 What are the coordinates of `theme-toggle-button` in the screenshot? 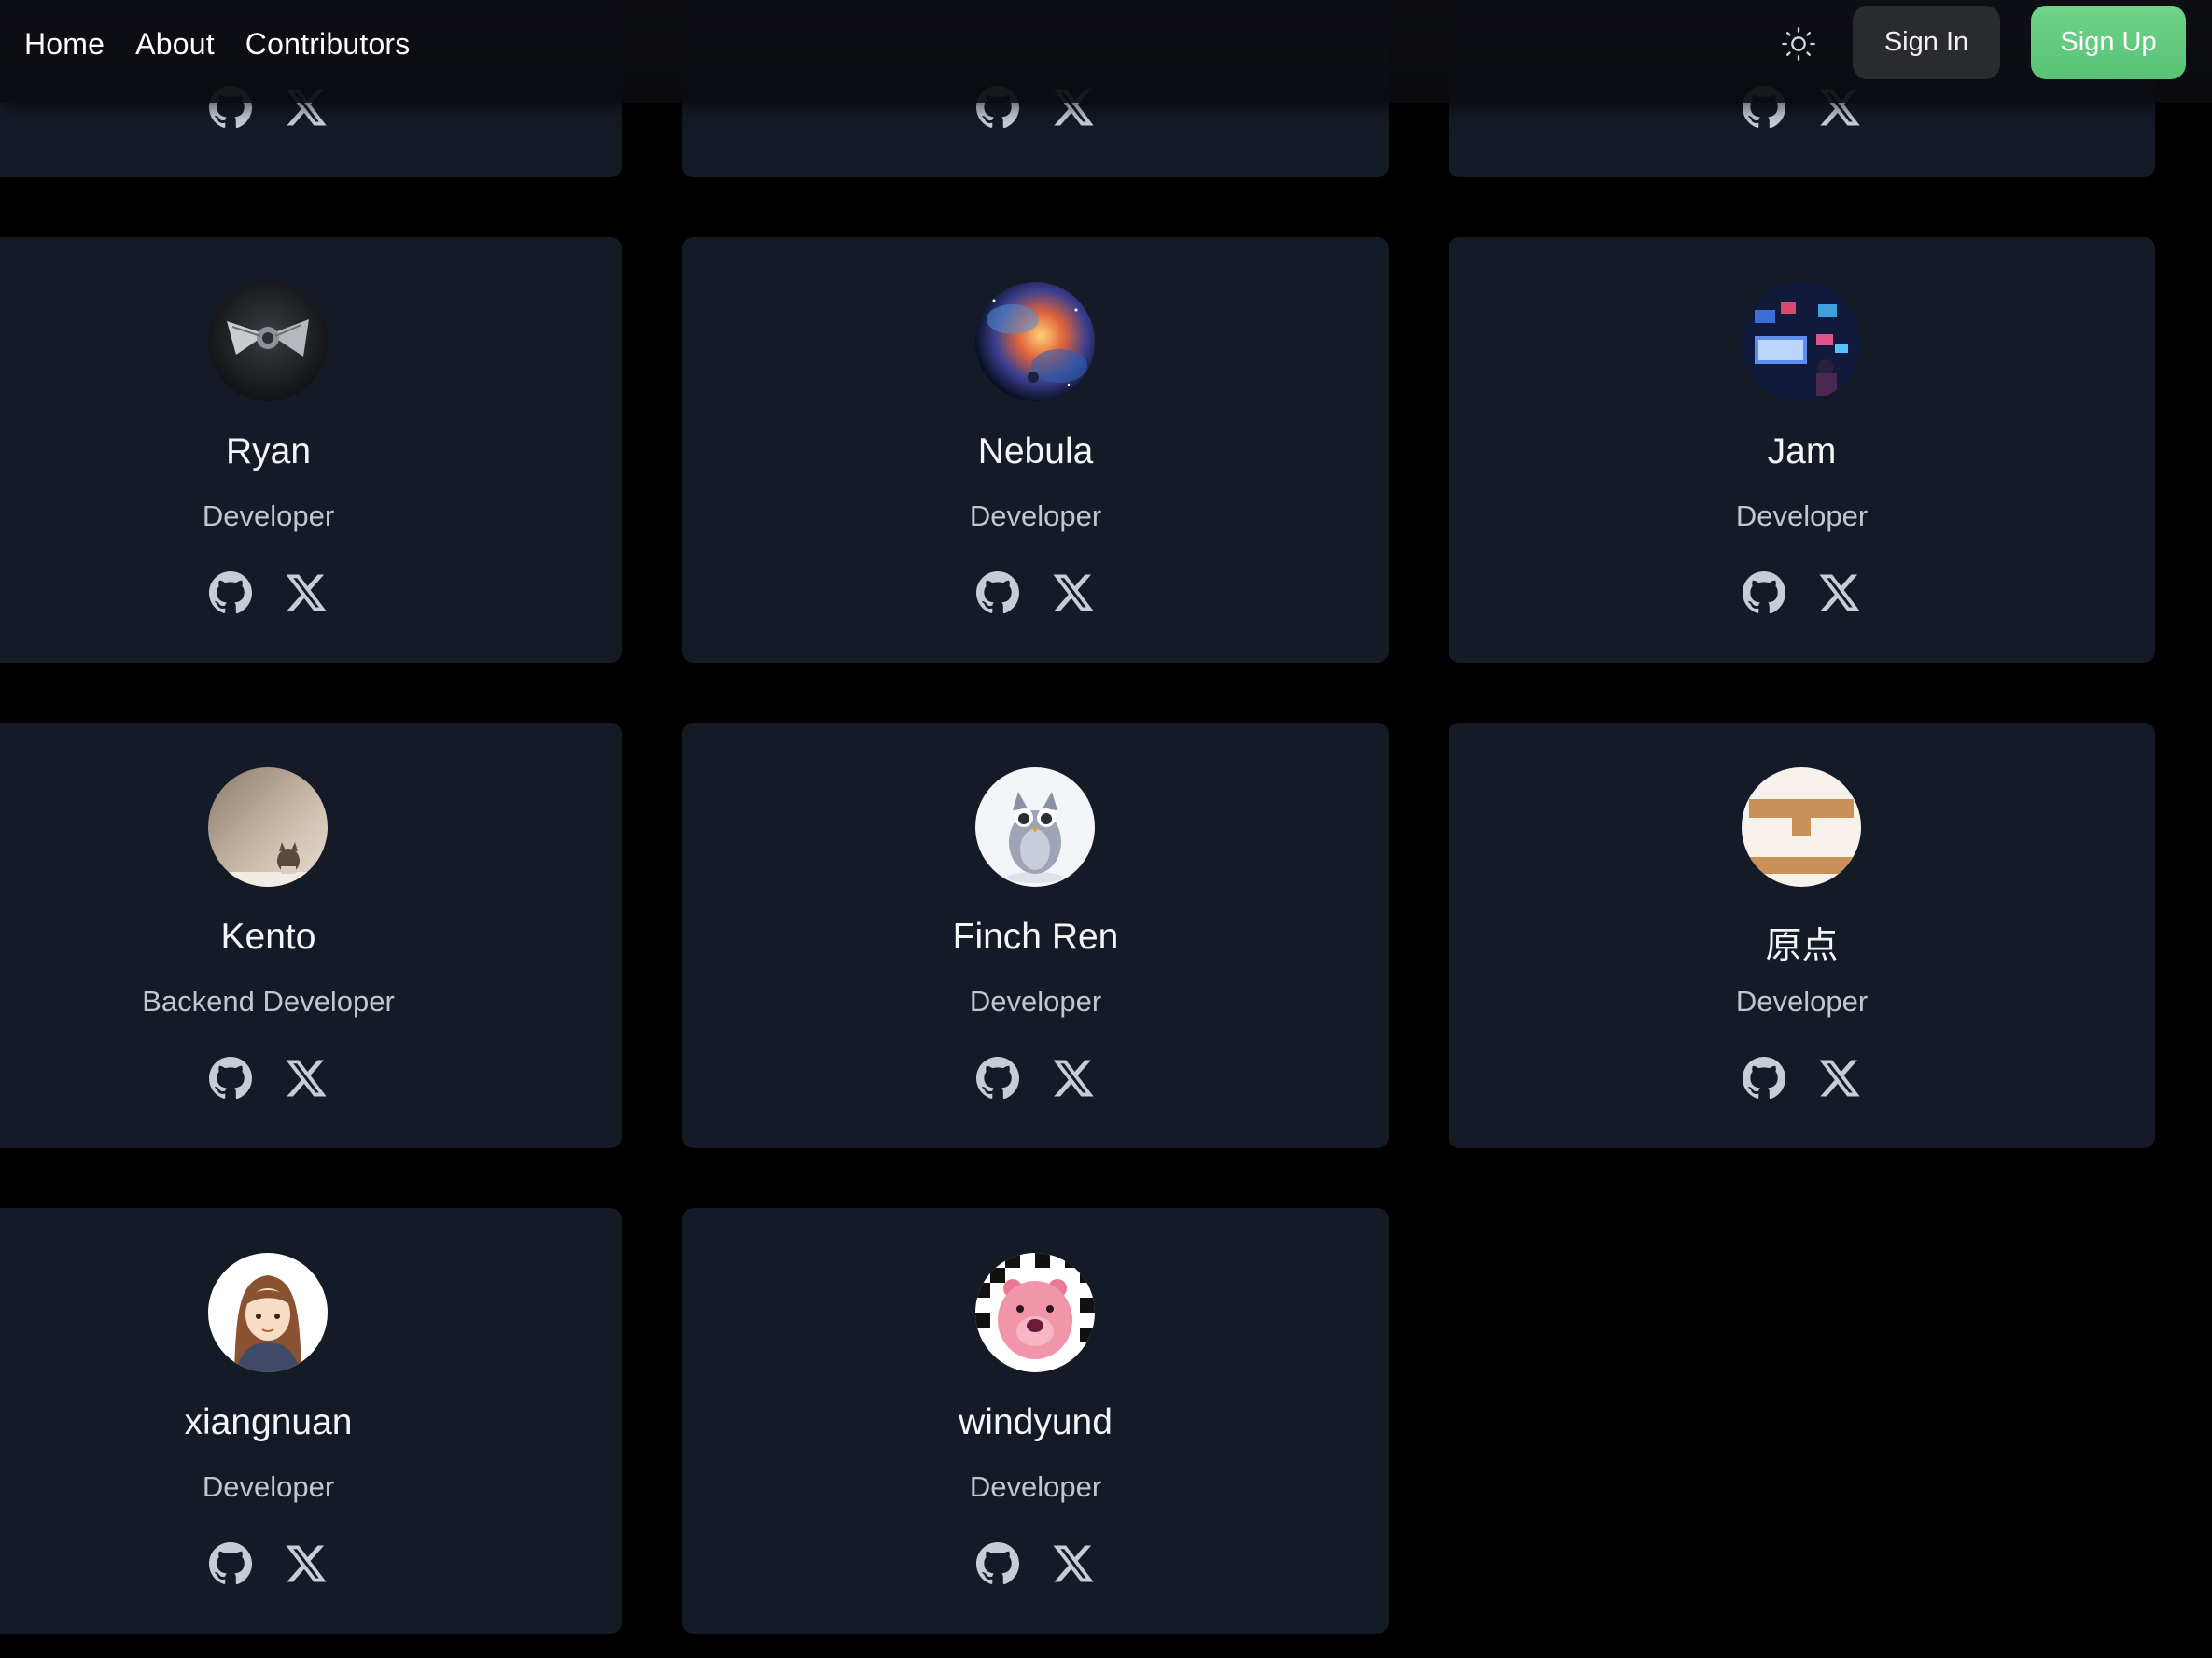 It's located at (1798, 43).